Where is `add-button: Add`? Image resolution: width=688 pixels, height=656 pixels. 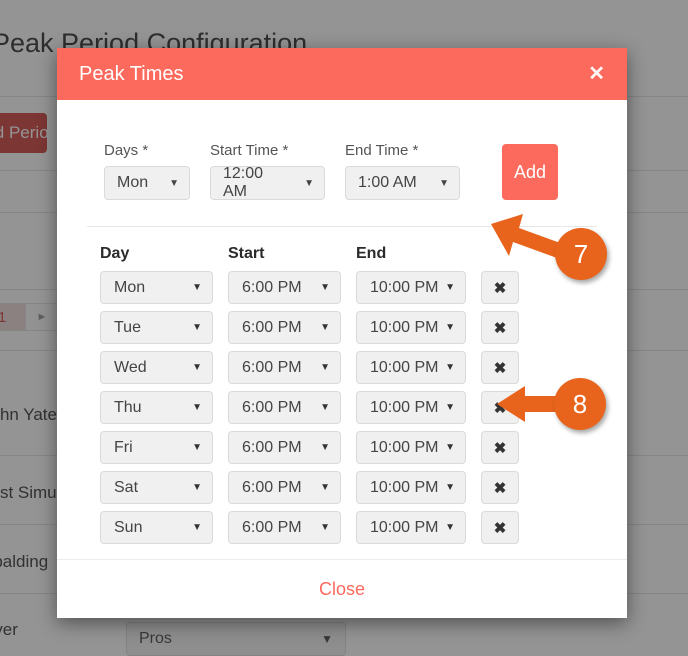
add-button: Add is located at coordinates (530, 172).